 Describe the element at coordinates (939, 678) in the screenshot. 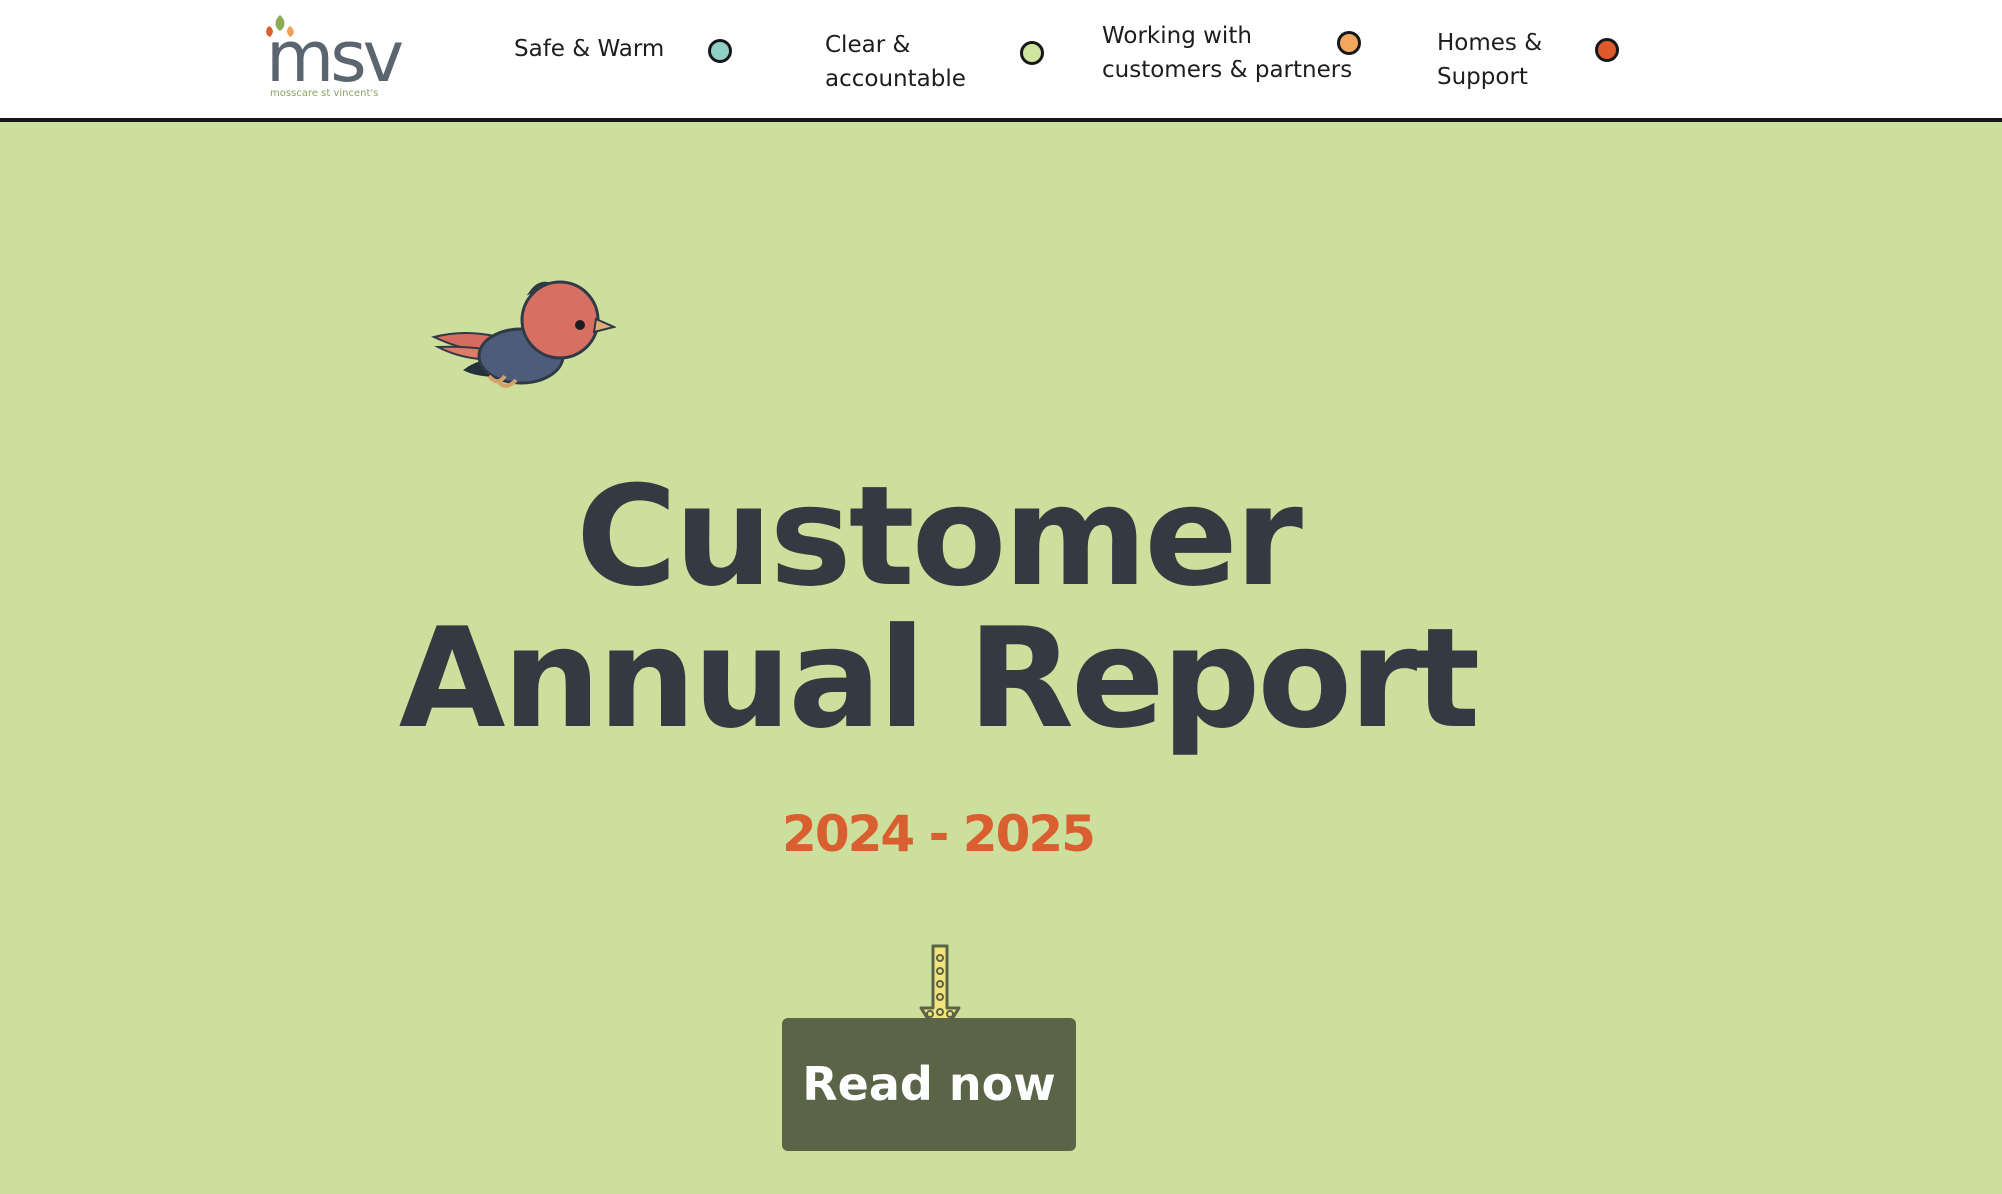

I see `heading-line-annual-report: Annual Report` at that location.